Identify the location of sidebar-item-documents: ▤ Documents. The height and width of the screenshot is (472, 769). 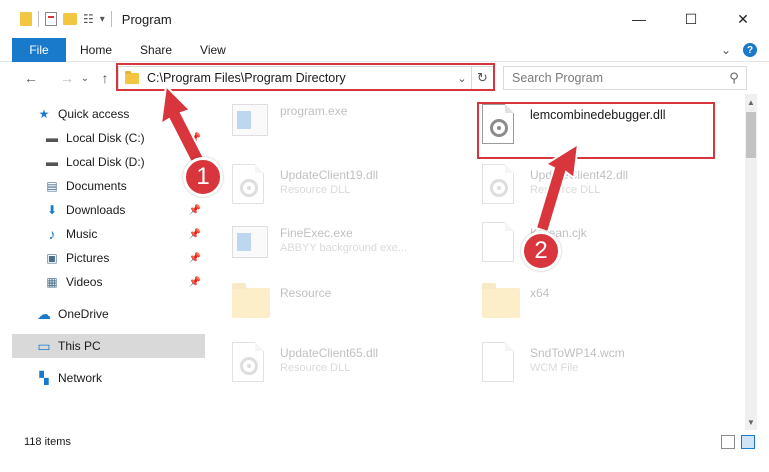
(108, 186).